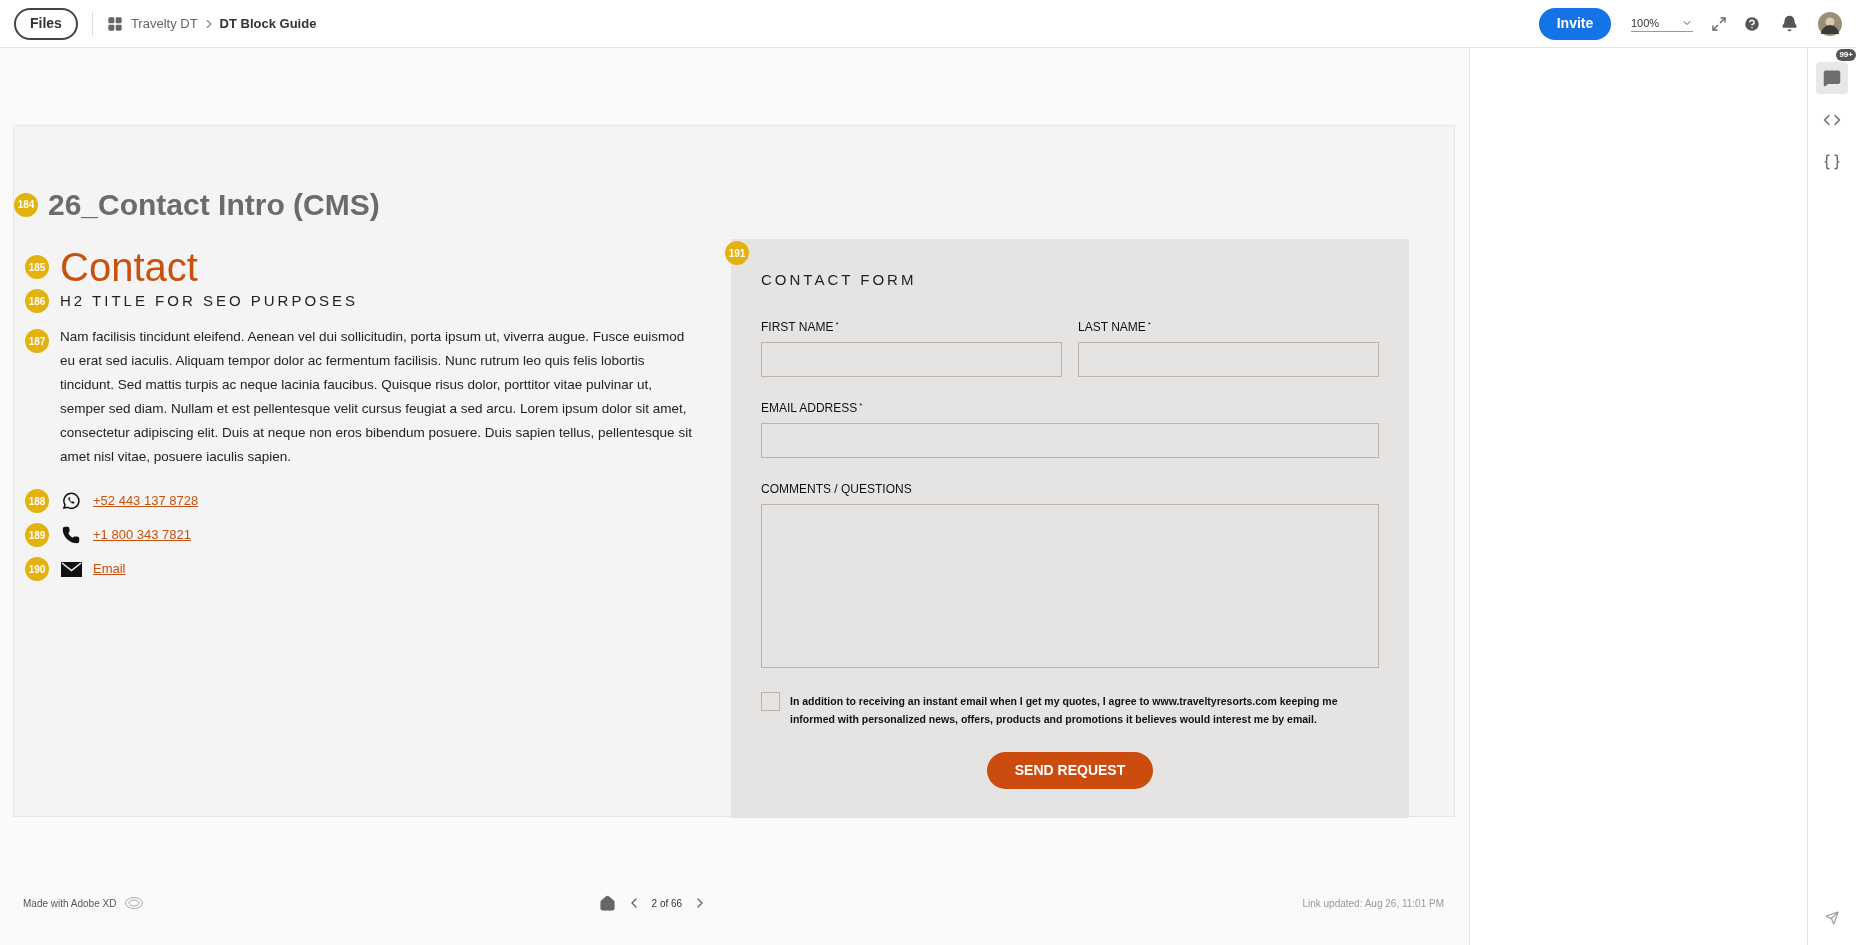 The height and width of the screenshot is (945, 1856). I want to click on notifications-icon, so click(1789, 23).